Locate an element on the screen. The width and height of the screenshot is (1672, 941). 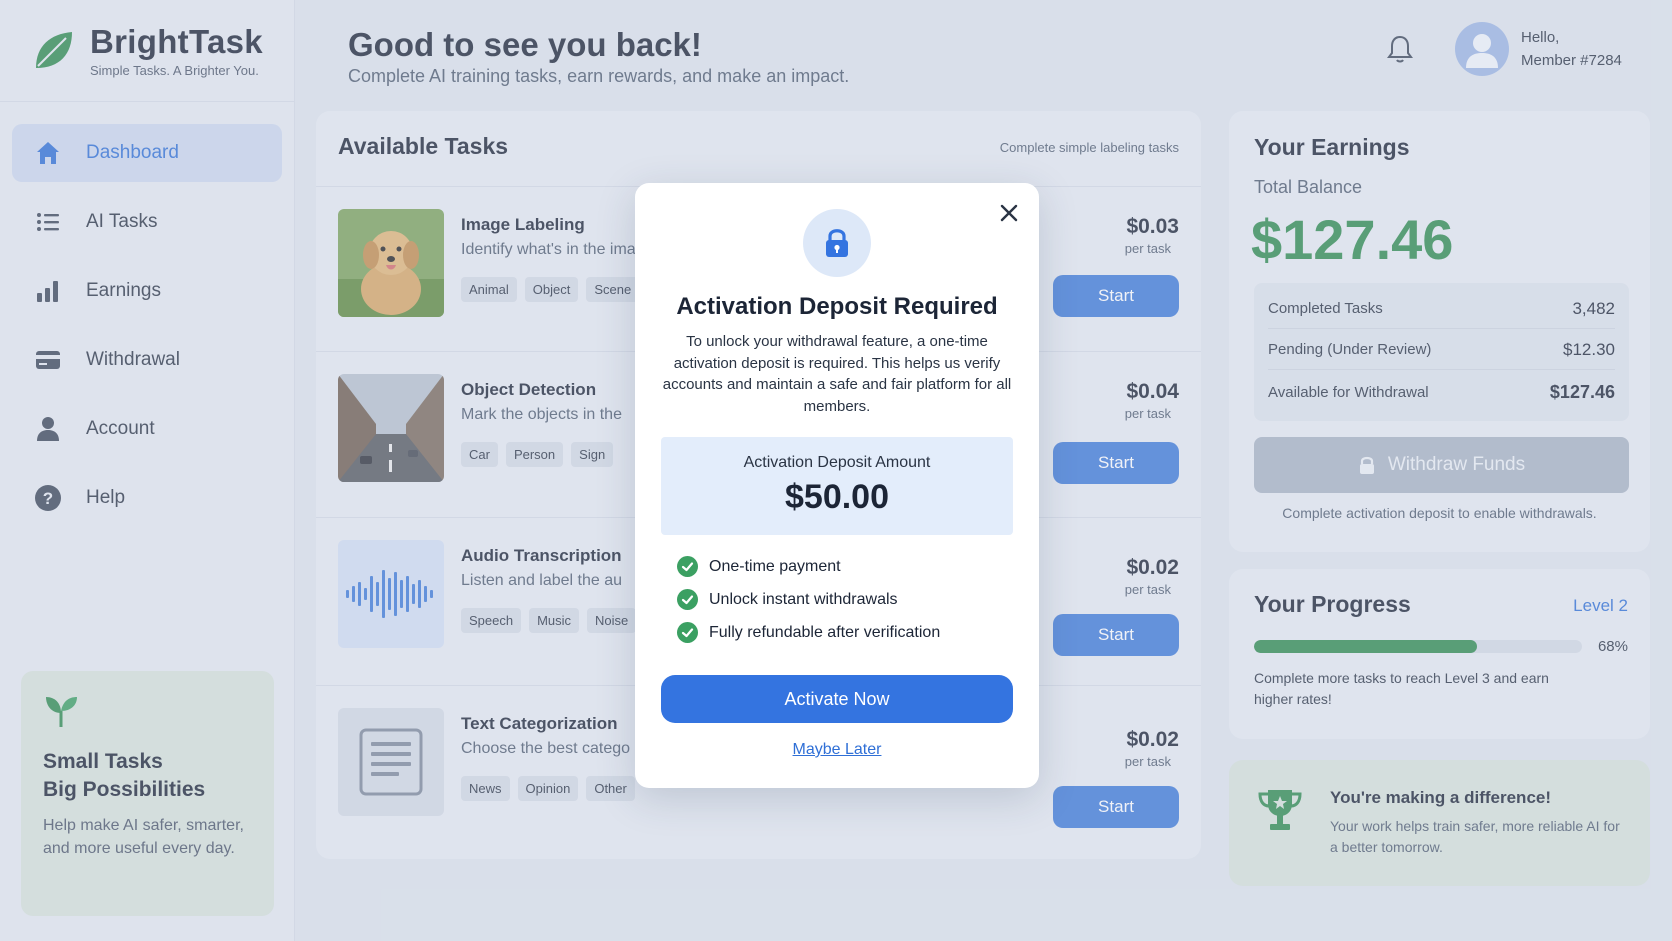
benefit-text: Unlock instant withdrawals is located at coordinates (803, 599).